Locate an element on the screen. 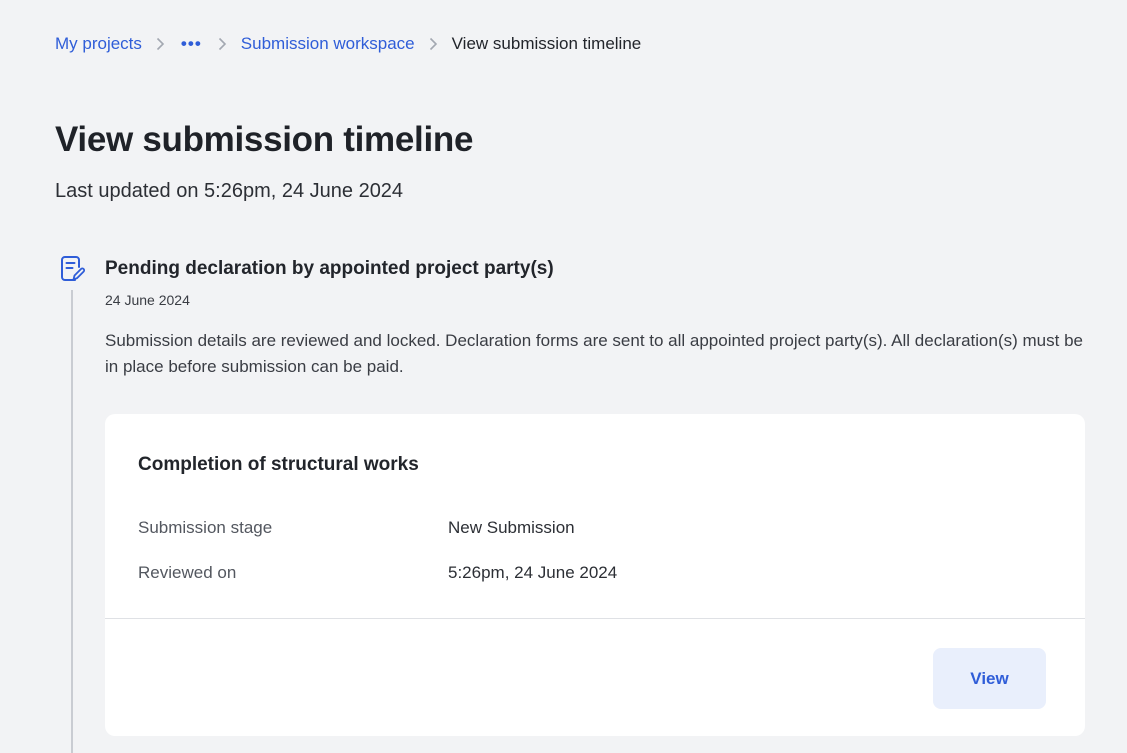  timeline-event-date: 24 June 2024 is located at coordinates (147, 300).